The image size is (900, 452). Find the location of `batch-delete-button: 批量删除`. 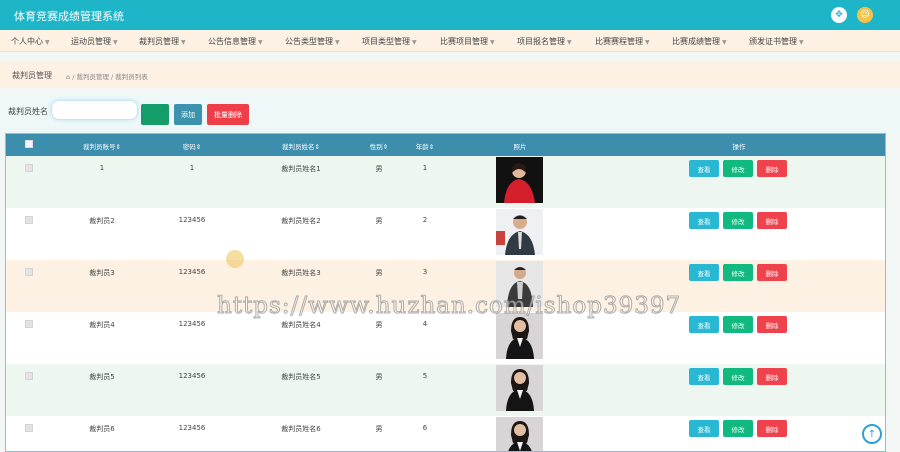

batch-delete-button: 批量删除 is located at coordinates (228, 114).